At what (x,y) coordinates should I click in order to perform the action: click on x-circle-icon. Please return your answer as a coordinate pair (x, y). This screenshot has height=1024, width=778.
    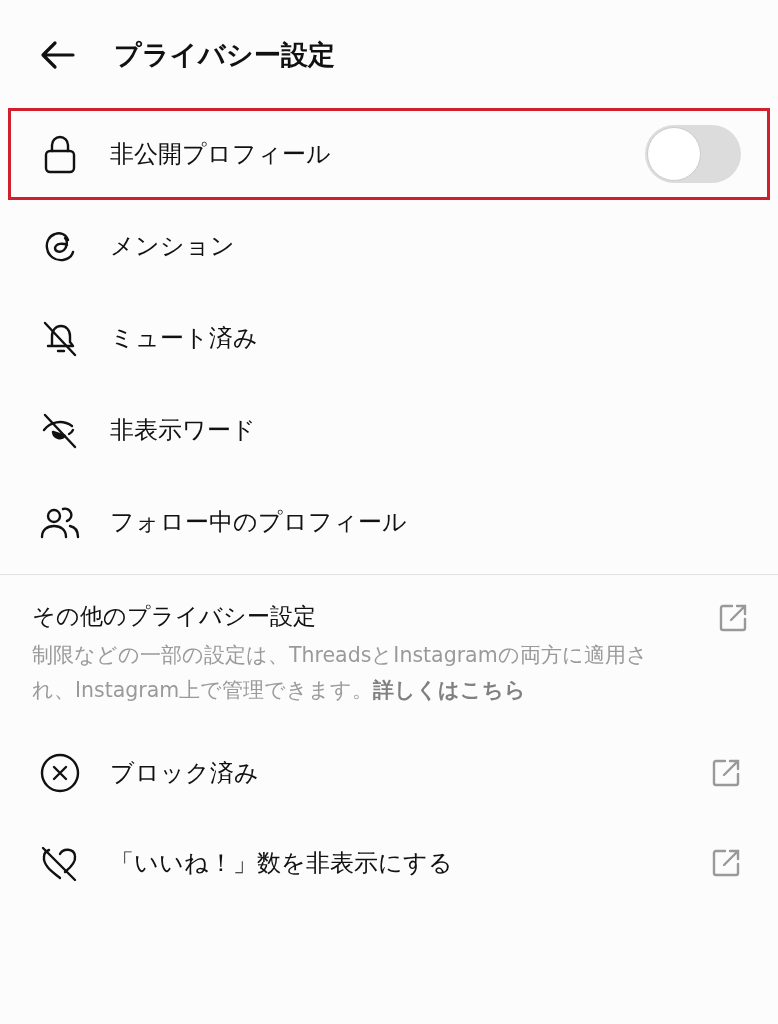
    Looking at the image, I should click on (60, 773).